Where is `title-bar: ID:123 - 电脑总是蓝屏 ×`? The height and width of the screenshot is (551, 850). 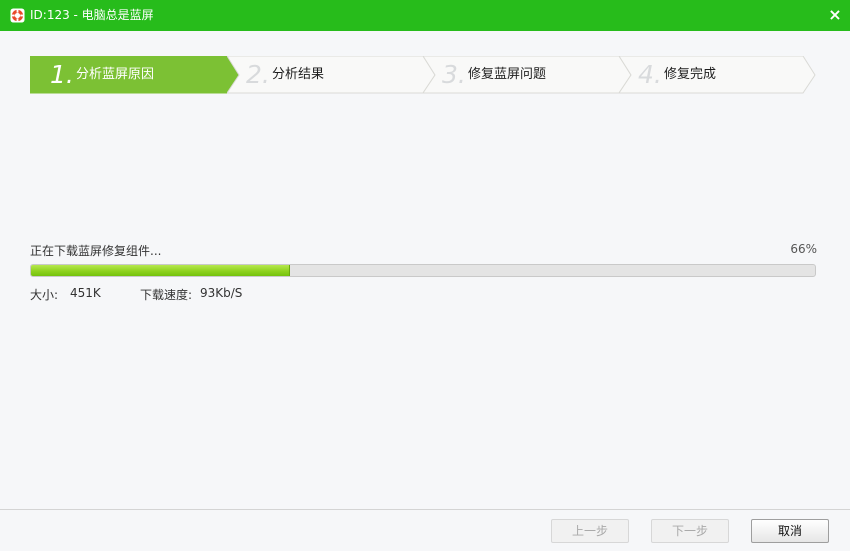
title-bar: ID:123 - 电脑总是蓝屏 × is located at coordinates (425, 15).